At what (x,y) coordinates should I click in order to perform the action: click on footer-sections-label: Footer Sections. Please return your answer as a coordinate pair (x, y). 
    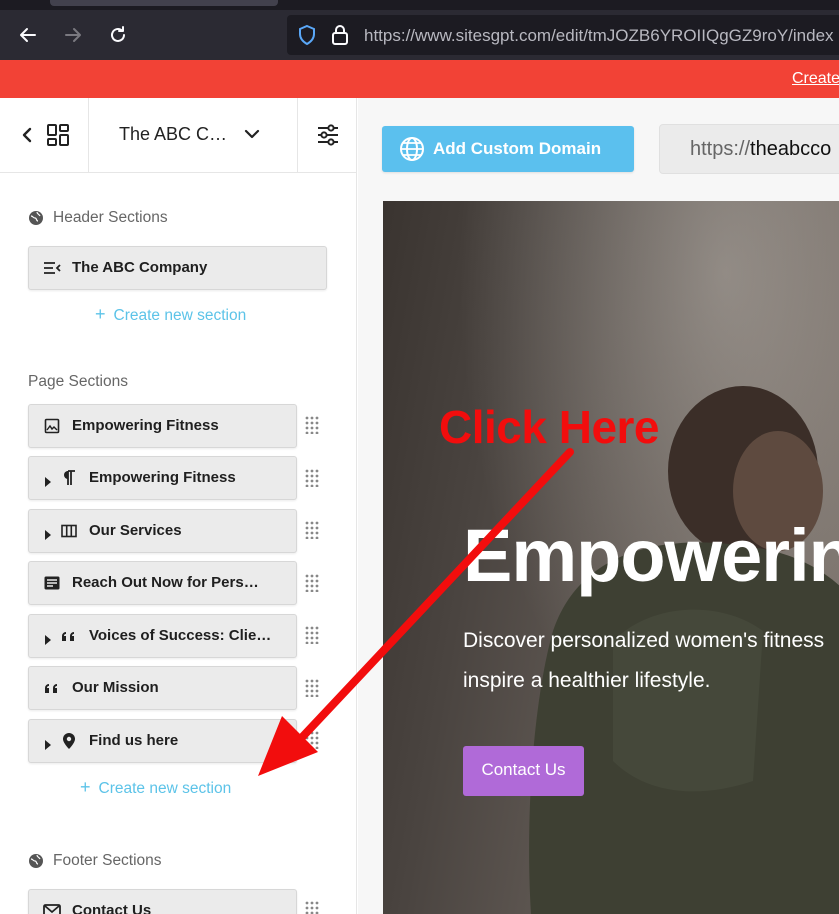
    Looking at the image, I should click on (95, 861).